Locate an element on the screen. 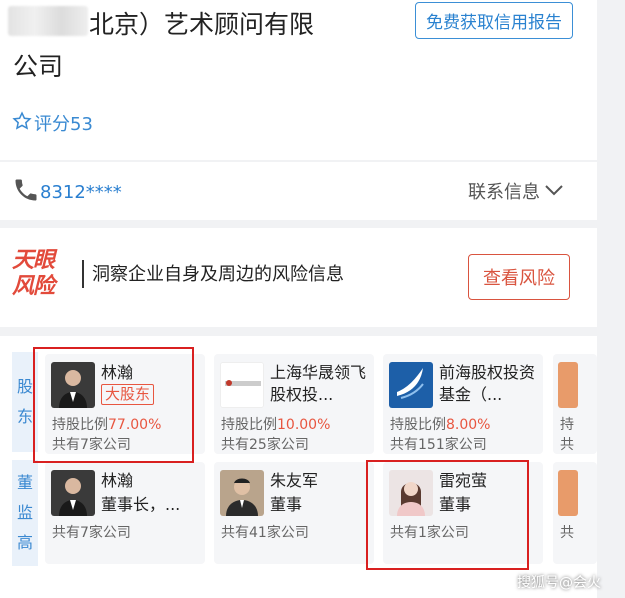 This screenshot has height=598, width=625. person-name: 朱友军 is located at coordinates (294, 480).